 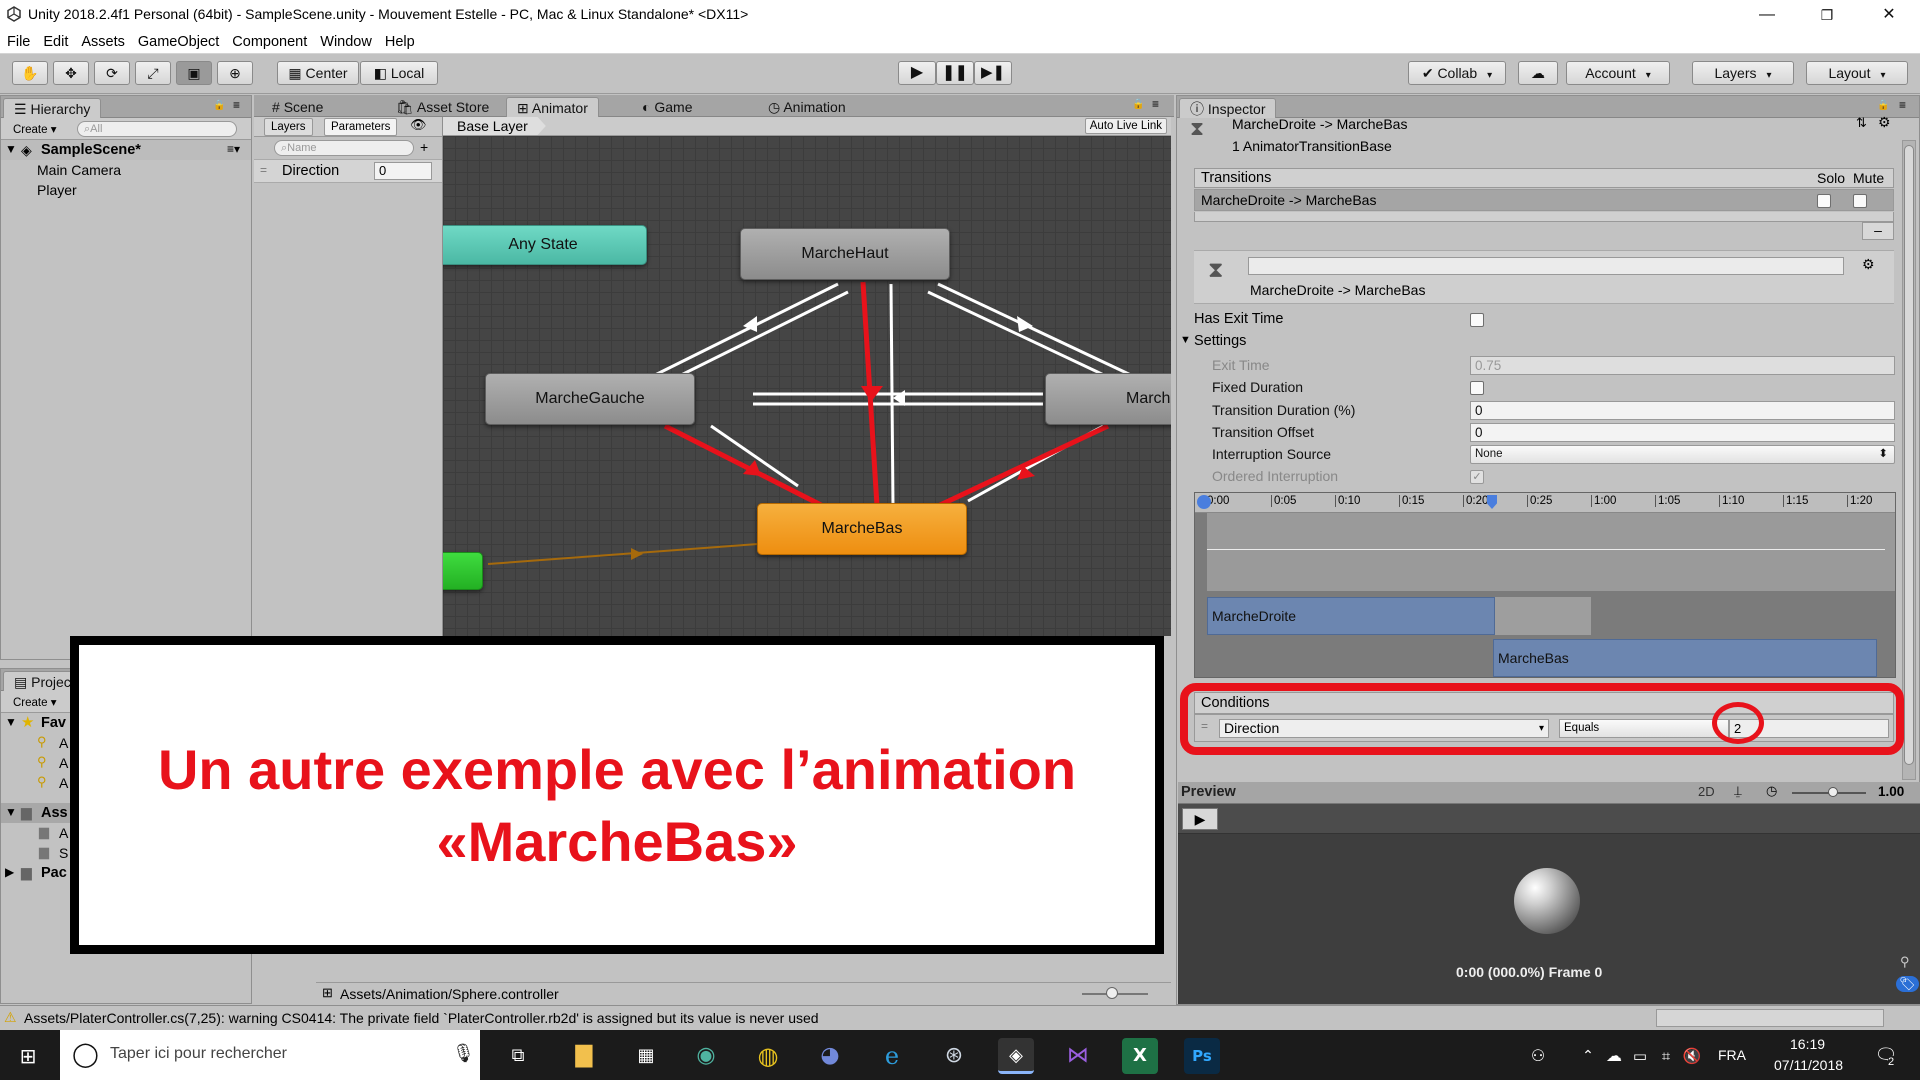 What do you see at coordinates (194, 73) in the screenshot?
I see `rect-tool-button: ▣` at bounding box center [194, 73].